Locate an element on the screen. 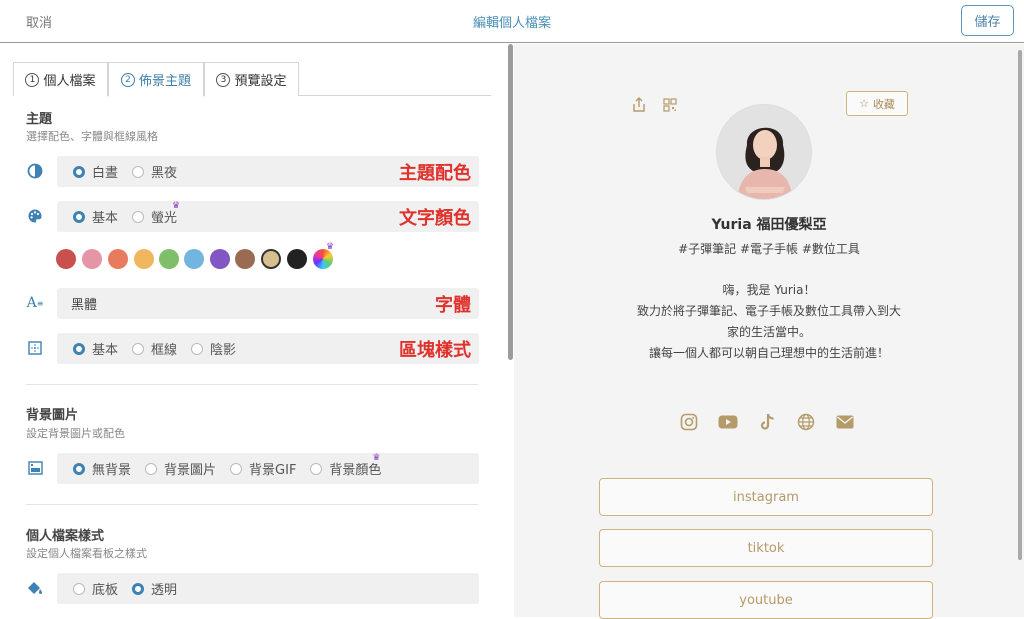 The width and height of the screenshot is (1024, 619). page-title: 編輯個人檔案 is located at coordinates (511, 23).